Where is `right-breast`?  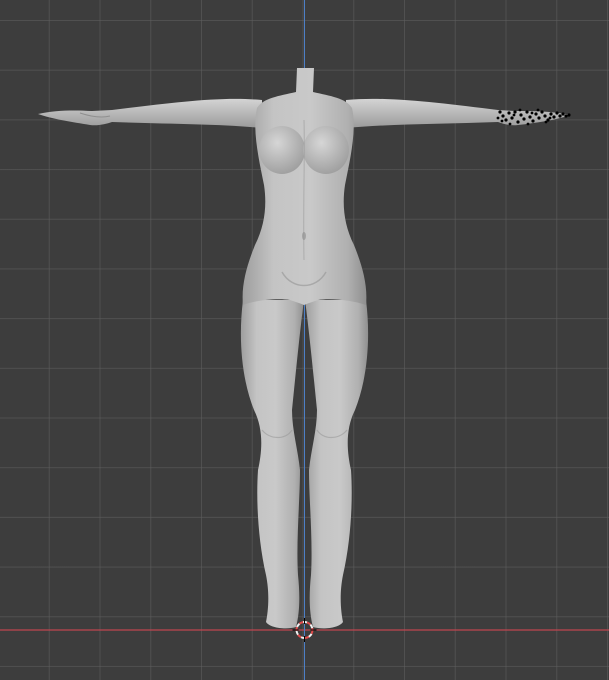
right-breast is located at coordinates (326, 150).